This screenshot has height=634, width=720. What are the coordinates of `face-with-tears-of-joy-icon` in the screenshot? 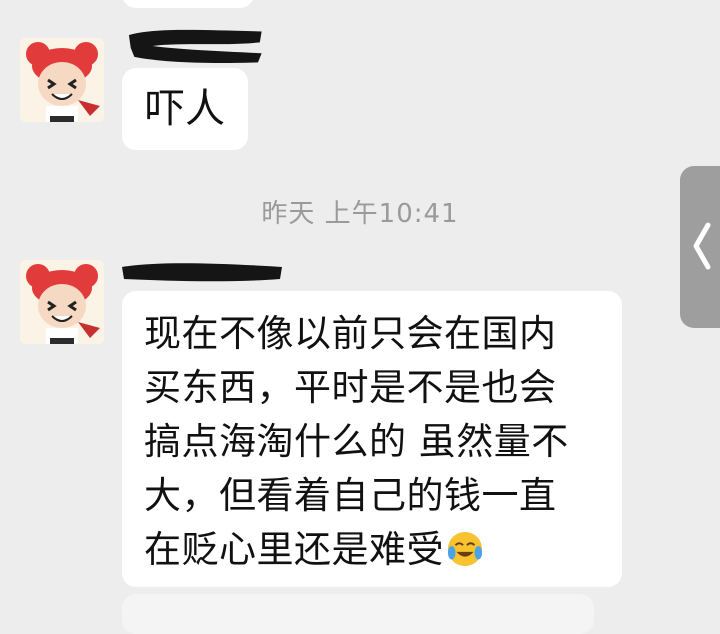 It's located at (465, 549).